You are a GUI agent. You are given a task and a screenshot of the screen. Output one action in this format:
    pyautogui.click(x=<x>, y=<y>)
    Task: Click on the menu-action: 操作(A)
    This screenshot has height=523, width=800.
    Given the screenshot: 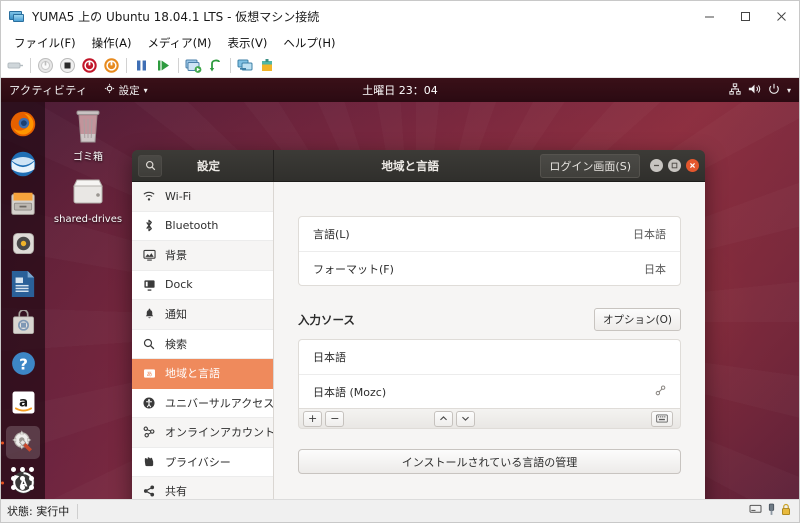 What is the action you would take?
    pyautogui.click(x=112, y=43)
    